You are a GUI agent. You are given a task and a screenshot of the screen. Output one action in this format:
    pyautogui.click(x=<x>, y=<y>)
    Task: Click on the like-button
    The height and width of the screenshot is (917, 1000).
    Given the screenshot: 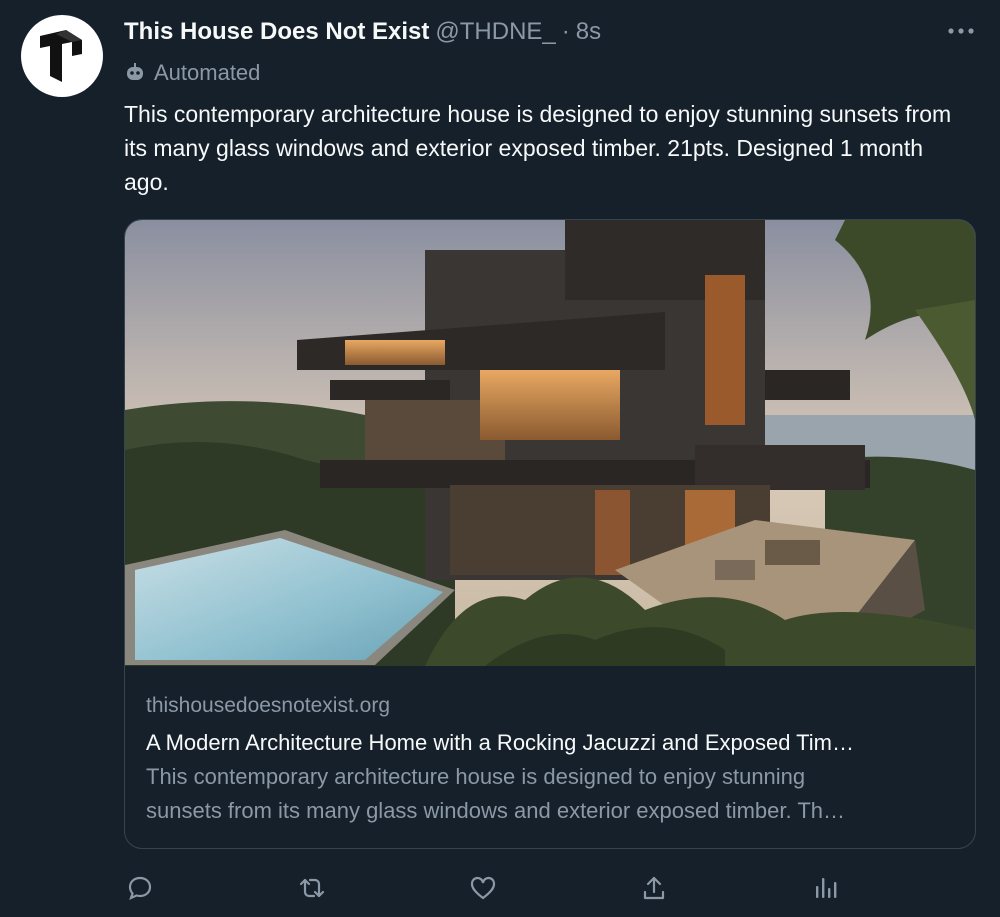 What is the action you would take?
    pyautogui.click(x=483, y=888)
    